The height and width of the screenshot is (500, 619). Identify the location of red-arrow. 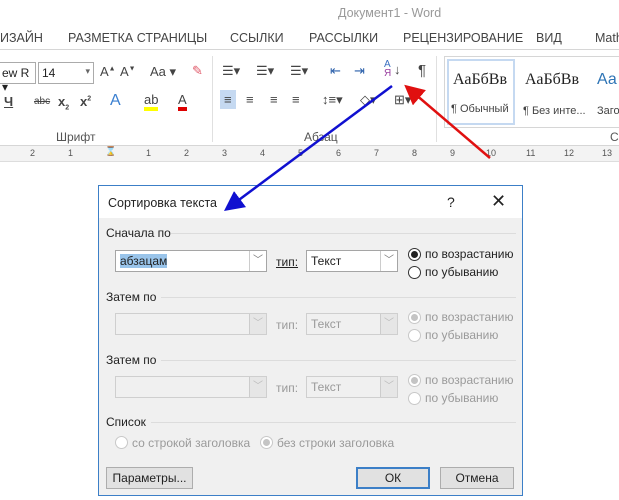
(447, 121).